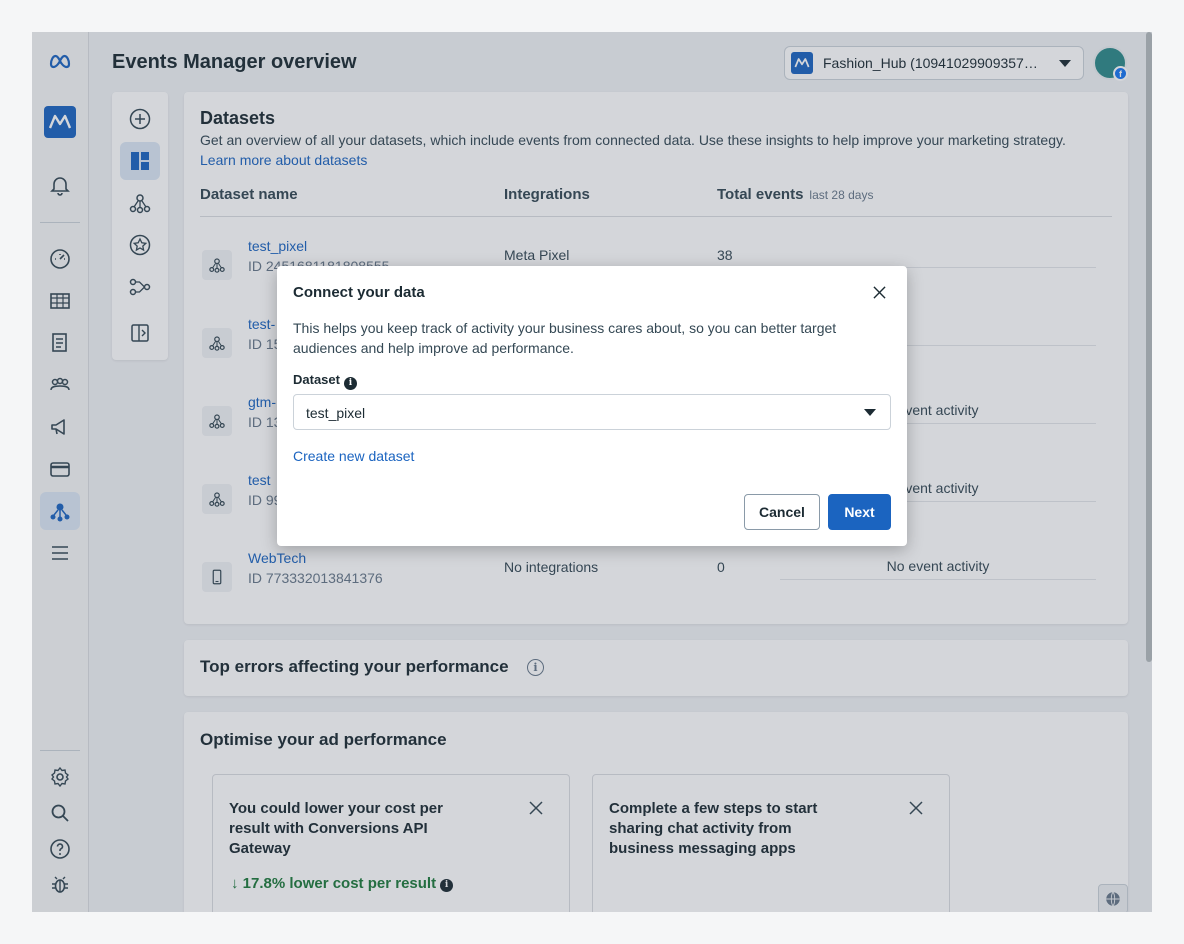 Image resolution: width=1184 pixels, height=944 pixels. I want to click on dataset-select: test_pixel, so click(592, 412).